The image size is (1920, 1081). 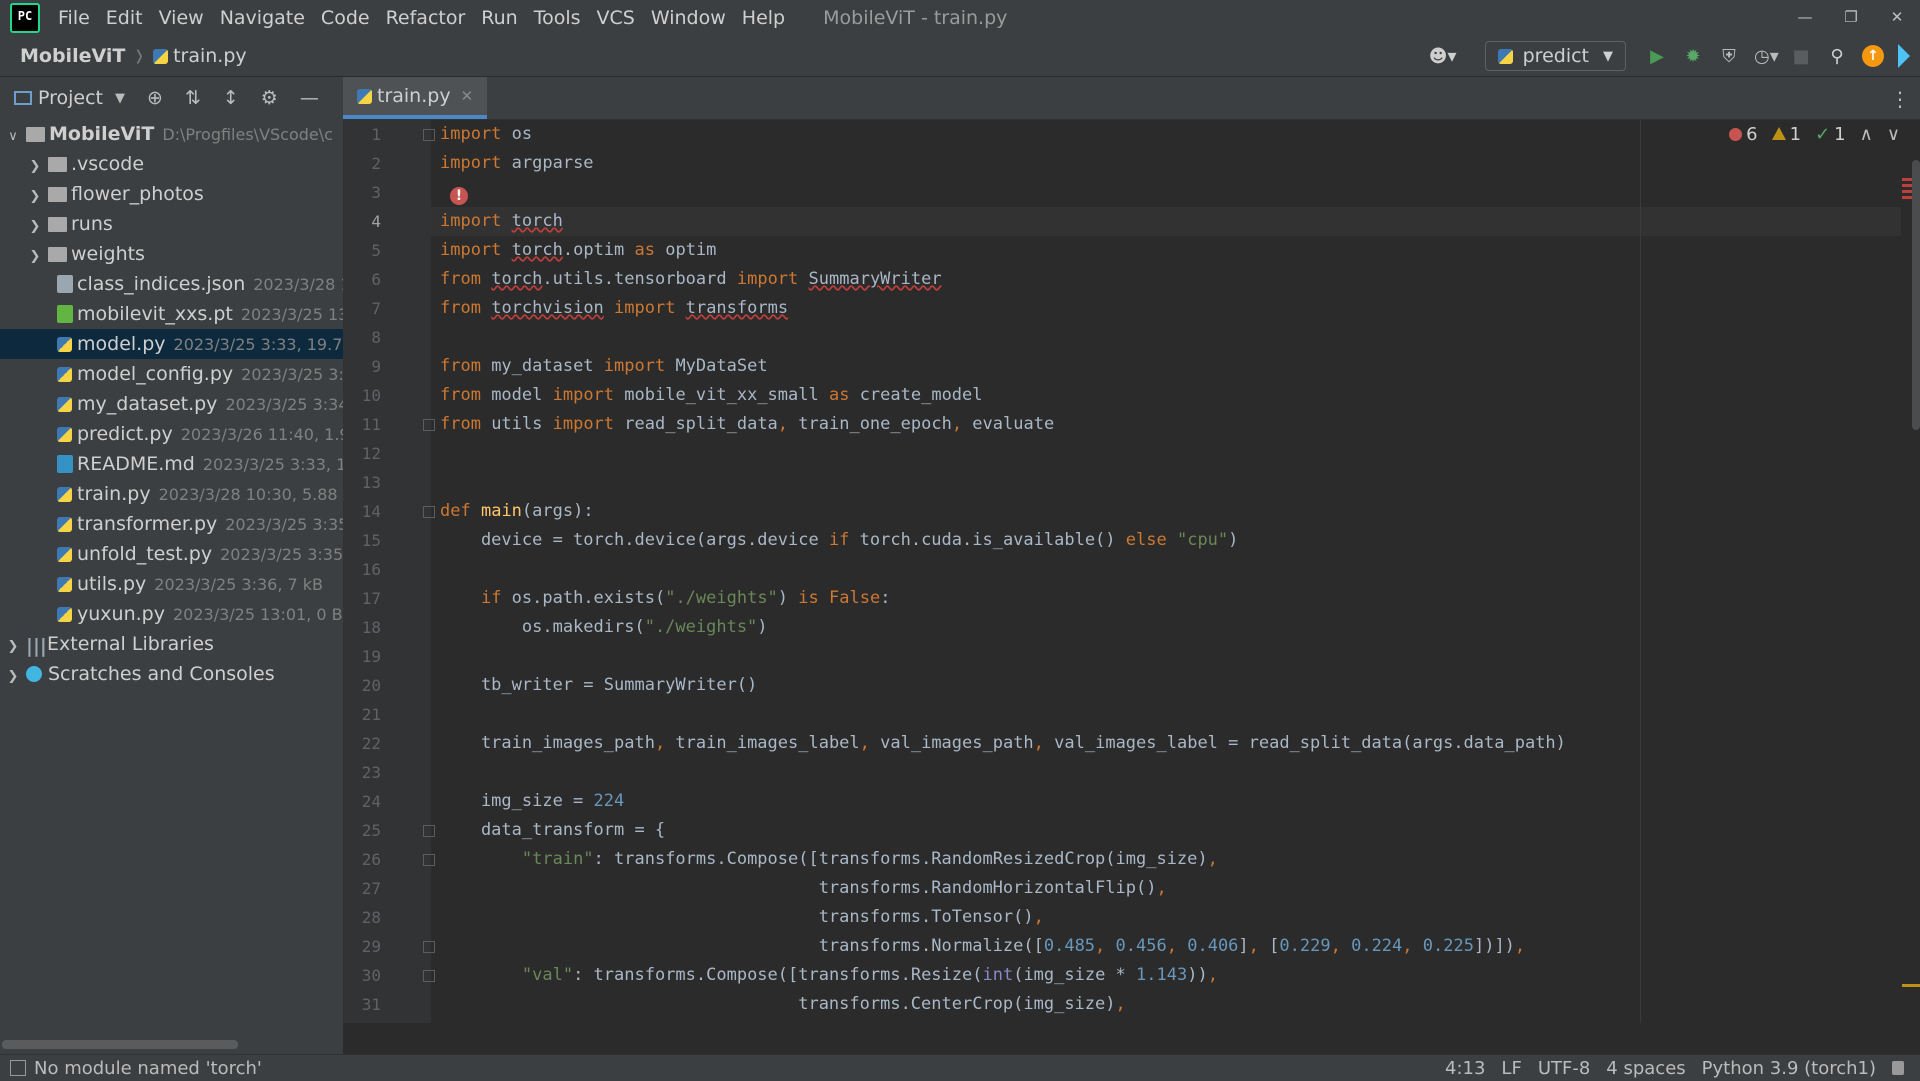 I want to click on debug-icon: ✹, so click(x=1693, y=56).